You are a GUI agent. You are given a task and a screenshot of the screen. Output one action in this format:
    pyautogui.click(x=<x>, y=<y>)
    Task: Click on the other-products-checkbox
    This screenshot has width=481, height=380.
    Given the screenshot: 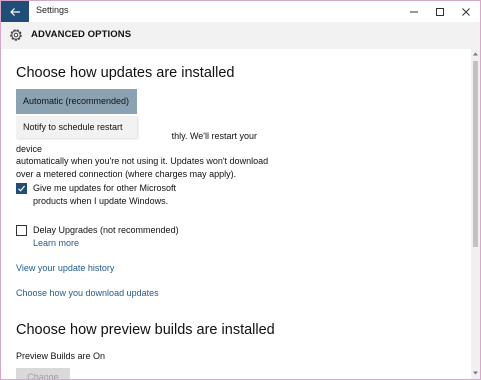 What is the action you would take?
    pyautogui.click(x=21, y=188)
    